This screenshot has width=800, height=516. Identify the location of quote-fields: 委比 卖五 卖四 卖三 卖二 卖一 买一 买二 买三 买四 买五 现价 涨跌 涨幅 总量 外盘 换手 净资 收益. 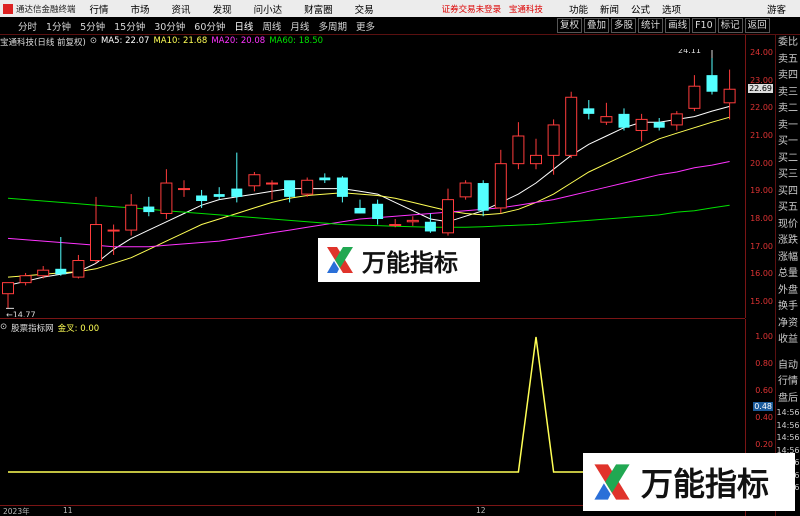
(788, 192).